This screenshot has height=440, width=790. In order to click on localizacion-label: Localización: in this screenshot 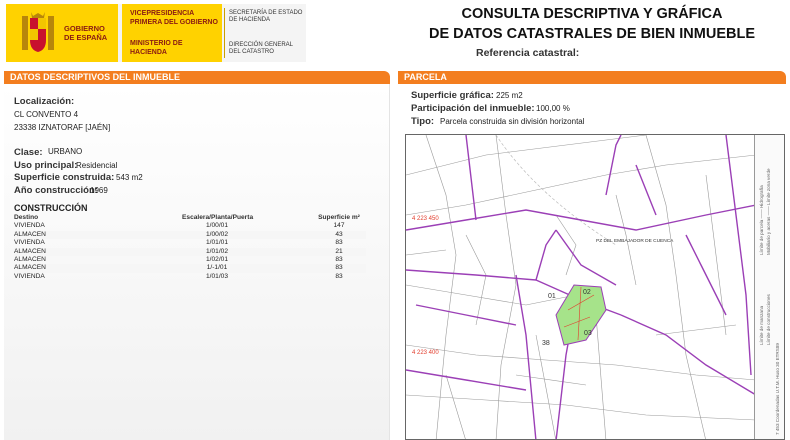, I will do `click(44, 101)`.